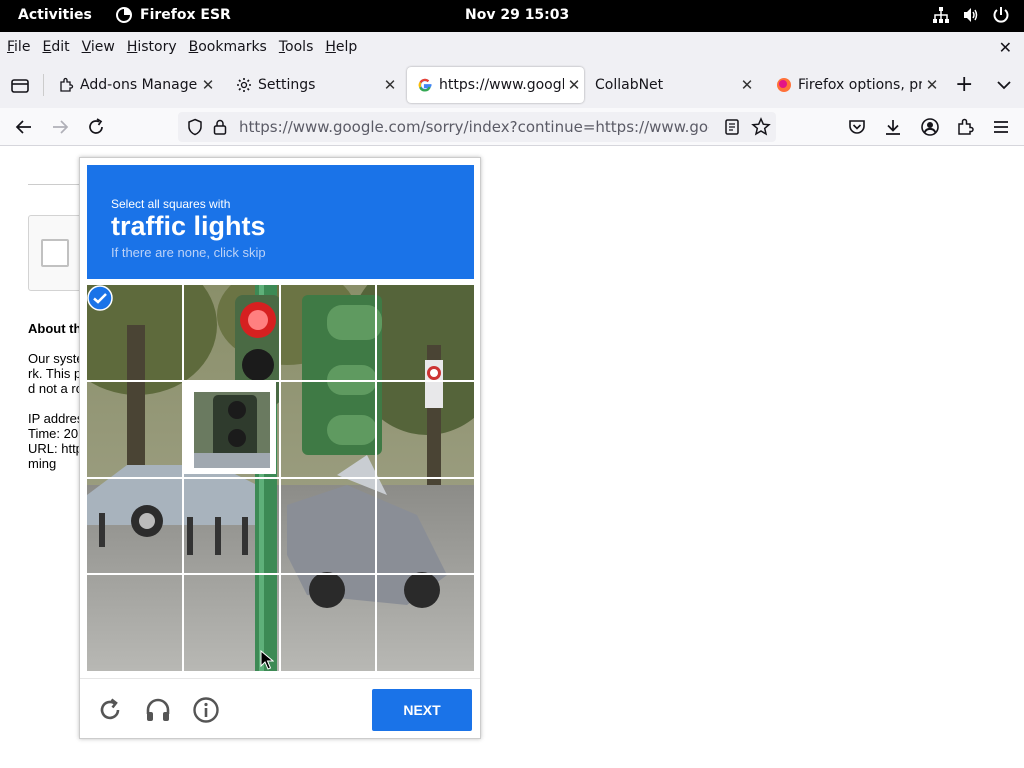 This screenshot has width=1024, height=768. I want to click on tab-collabnet: CollabNet ✕, so click(671, 85).